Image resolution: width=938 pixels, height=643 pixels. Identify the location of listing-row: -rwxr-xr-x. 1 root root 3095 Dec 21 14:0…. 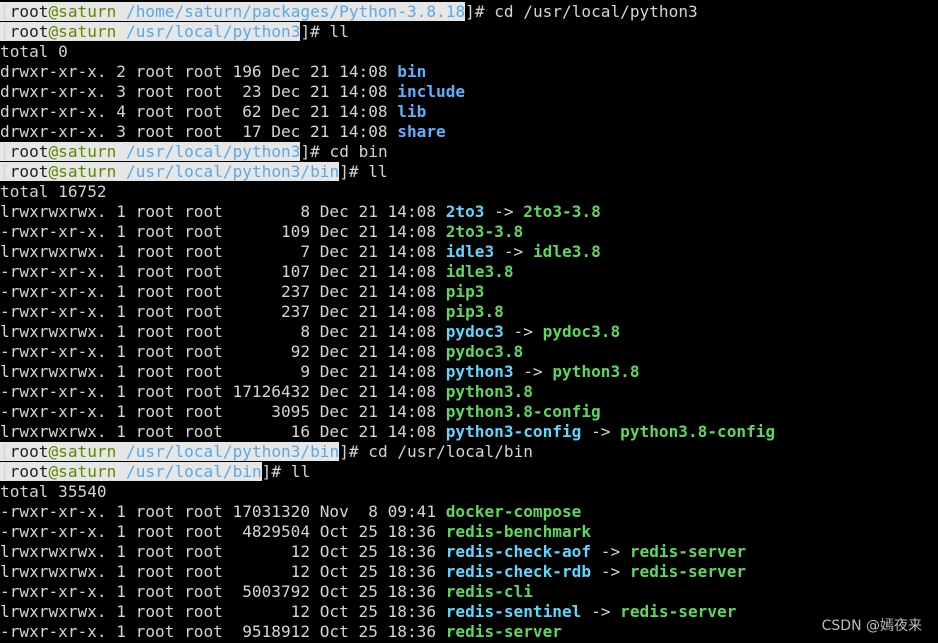
(469, 412).